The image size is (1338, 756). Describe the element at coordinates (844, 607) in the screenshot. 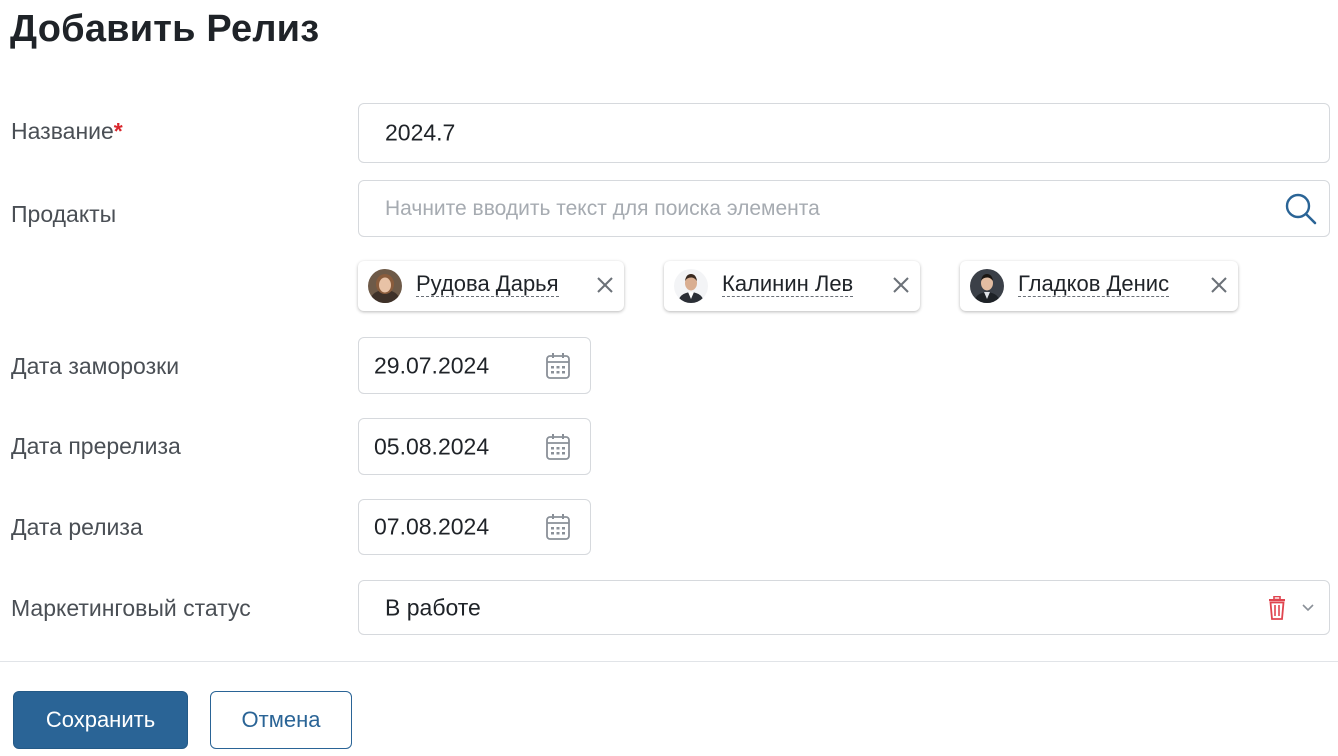

I see `marketing-status-select: В работе` at that location.